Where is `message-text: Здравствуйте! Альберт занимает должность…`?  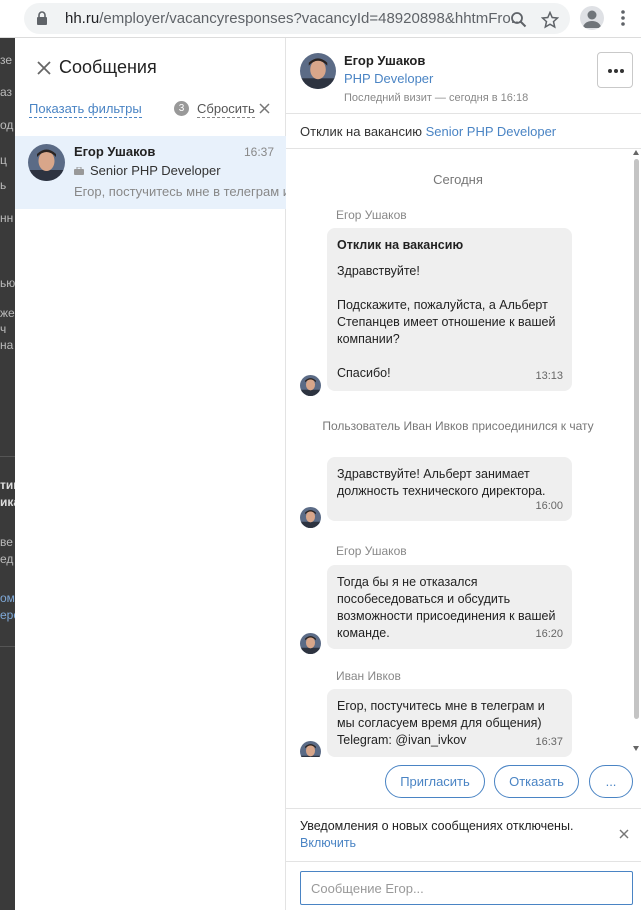 message-text: Здравствуйте! Альберт занимает должность… is located at coordinates (441, 482).